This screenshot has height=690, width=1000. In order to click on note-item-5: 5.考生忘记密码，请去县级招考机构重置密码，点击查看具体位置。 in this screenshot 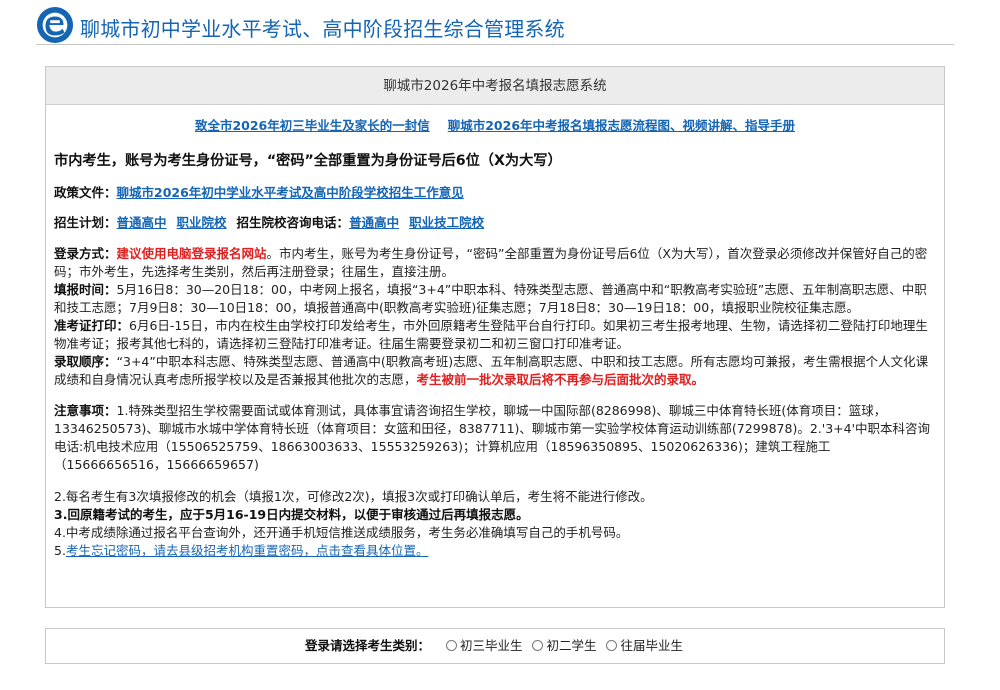, I will do `click(241, 550)`.